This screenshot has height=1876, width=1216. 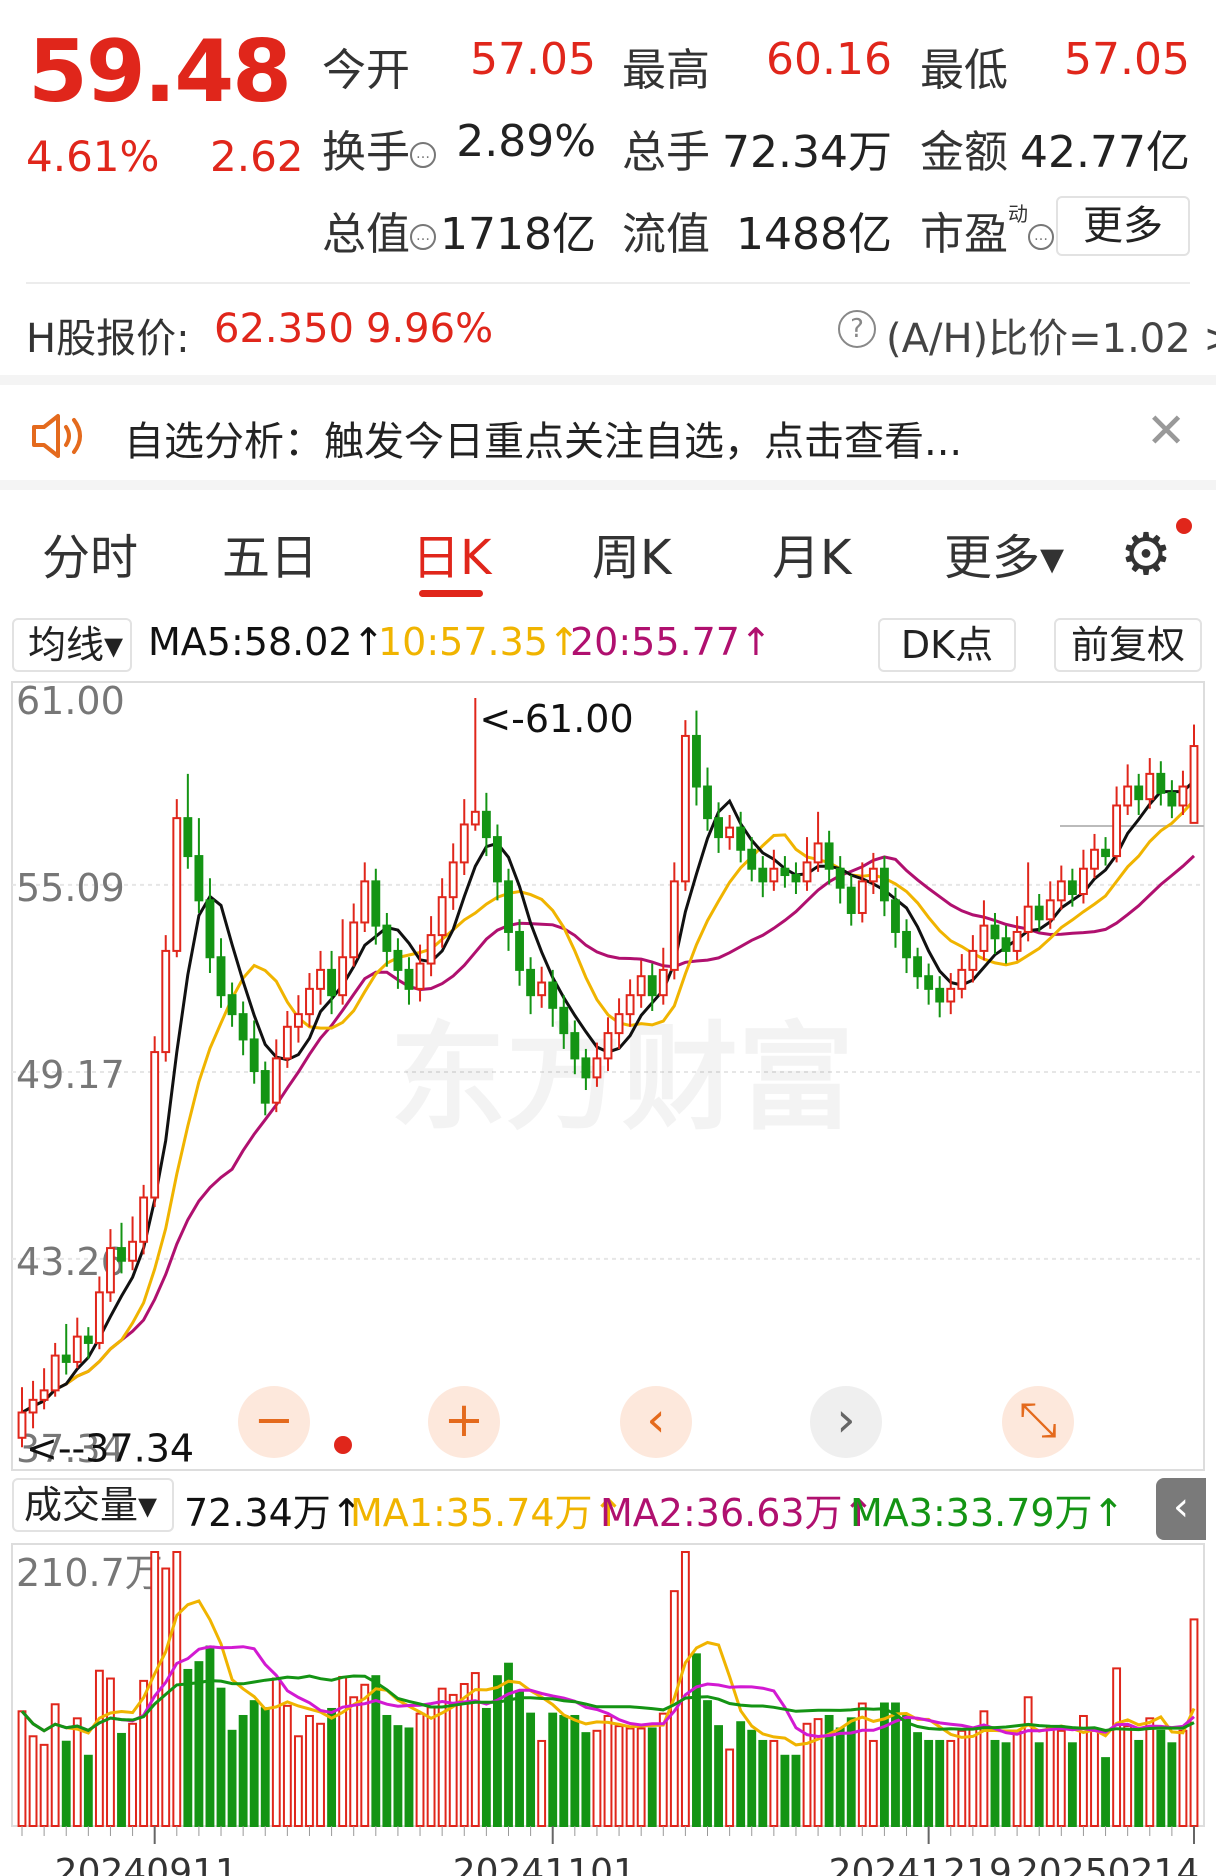 I want to click on zoom-in-button: +, so click(x=464, y=1422).